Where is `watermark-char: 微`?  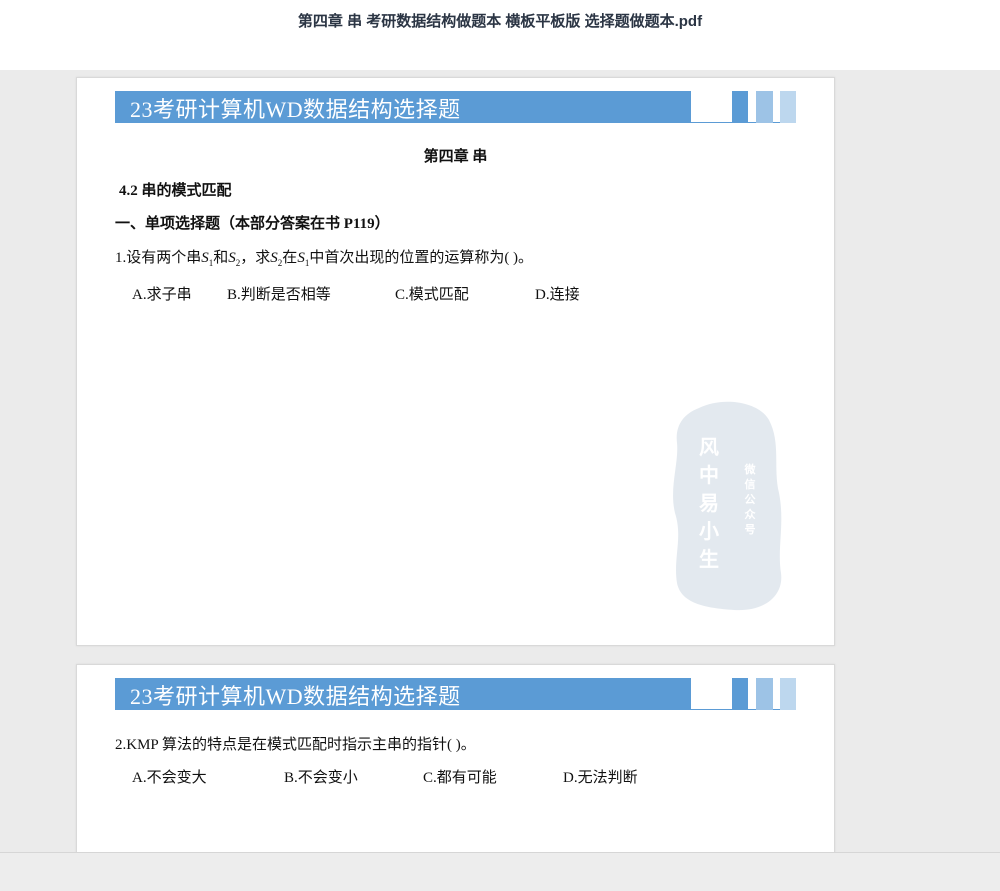 watermark-char: 微 is located at coordinates (750, 469).